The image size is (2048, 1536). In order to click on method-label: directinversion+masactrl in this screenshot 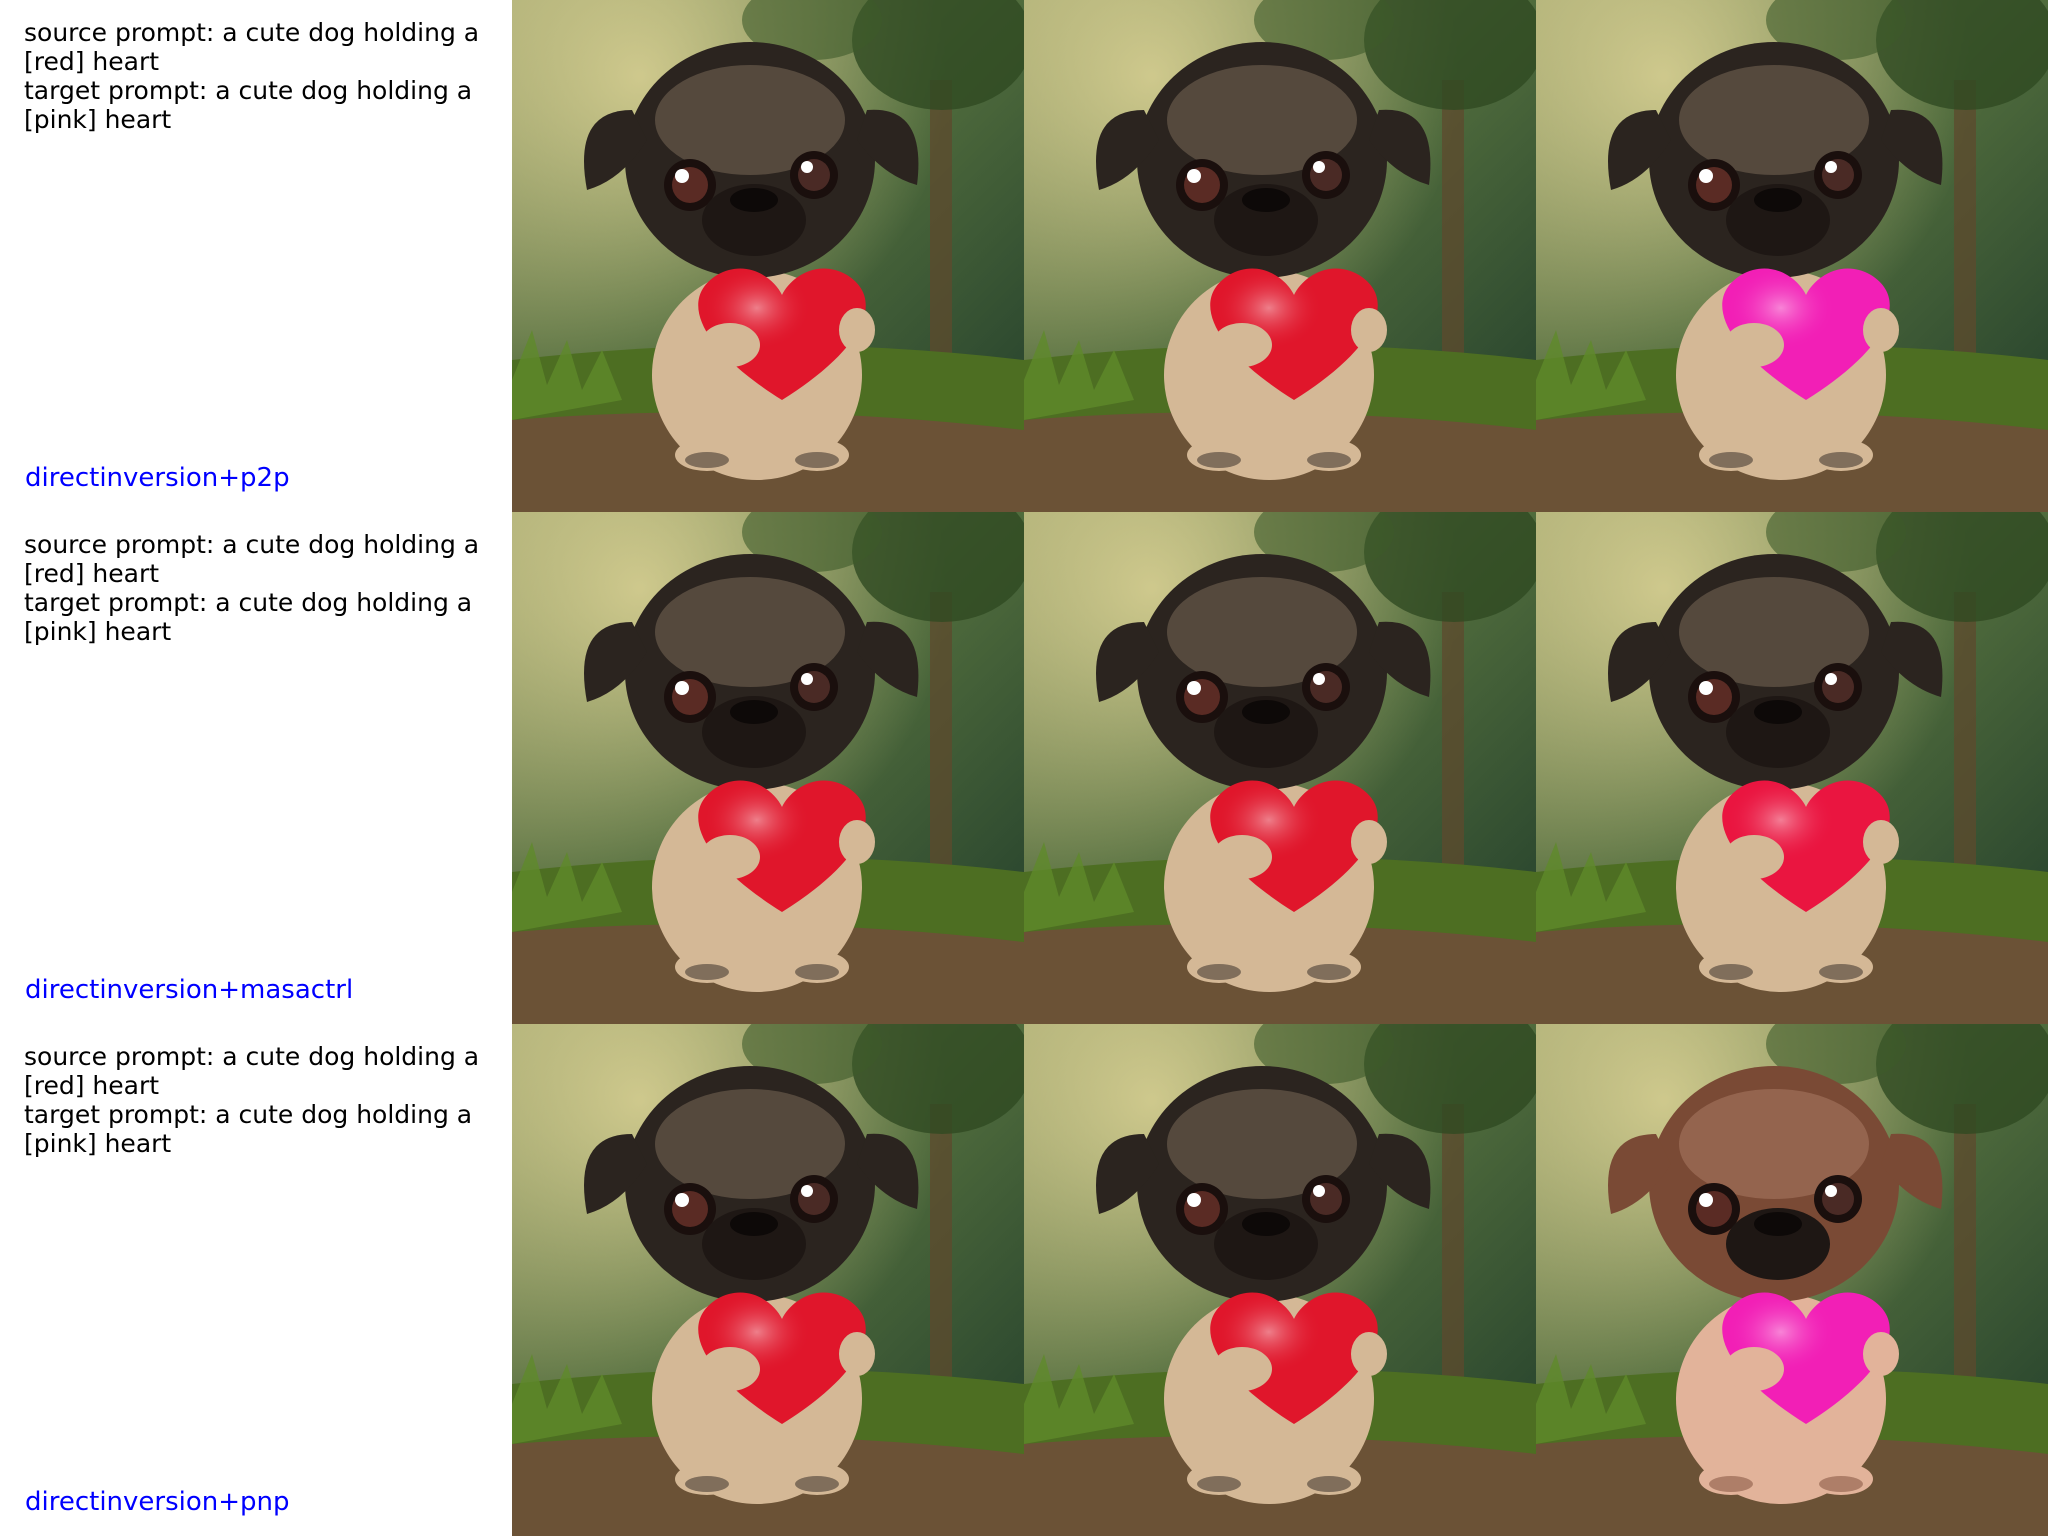, I will do `click(189, 990)`.